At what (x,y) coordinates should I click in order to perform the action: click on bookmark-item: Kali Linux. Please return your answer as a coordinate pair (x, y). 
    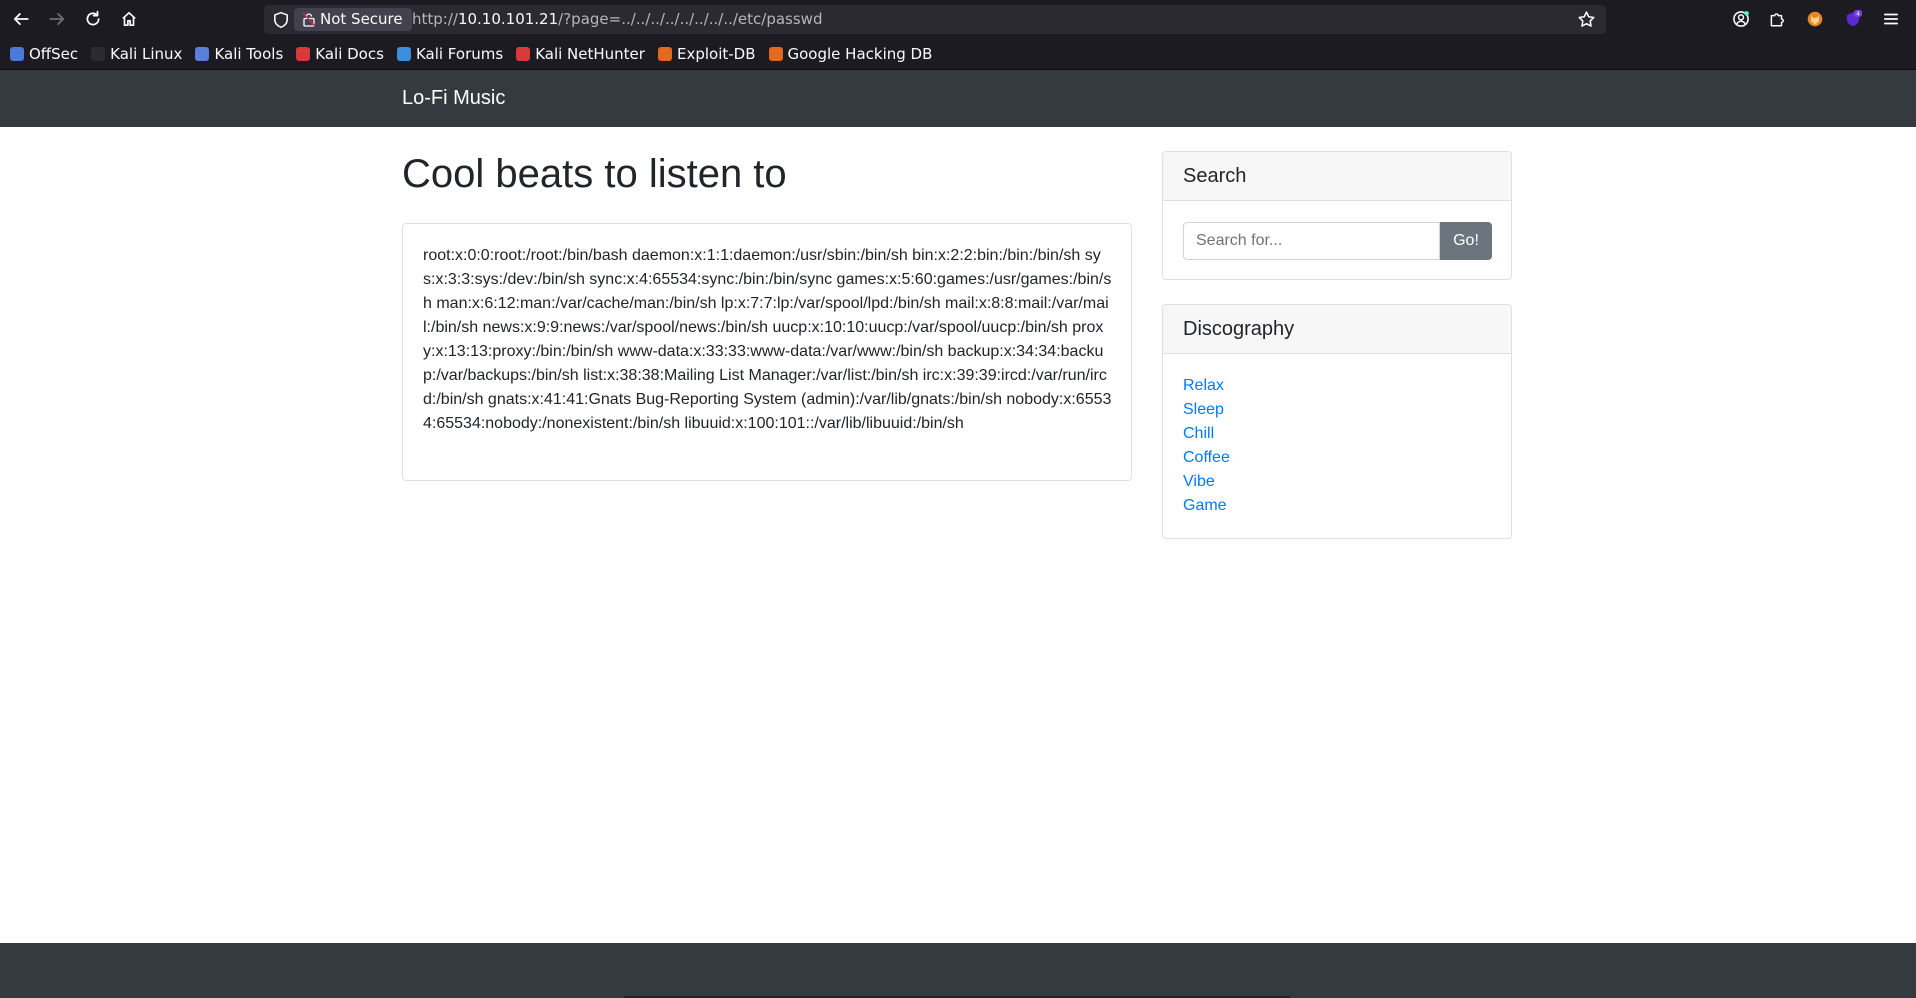
    Looking at the image, I should click on (136, 54).